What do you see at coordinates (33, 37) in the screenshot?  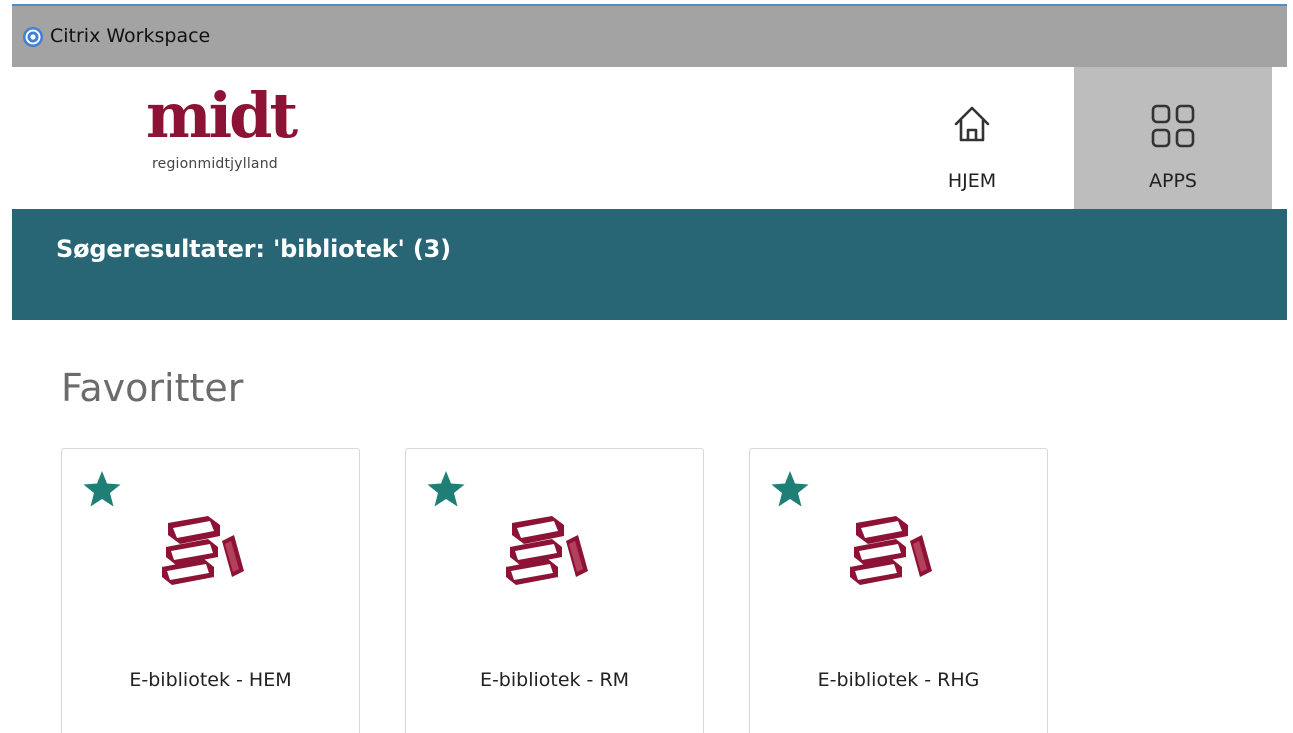 I see `citrix-icon` at bounding box center [33, 37].